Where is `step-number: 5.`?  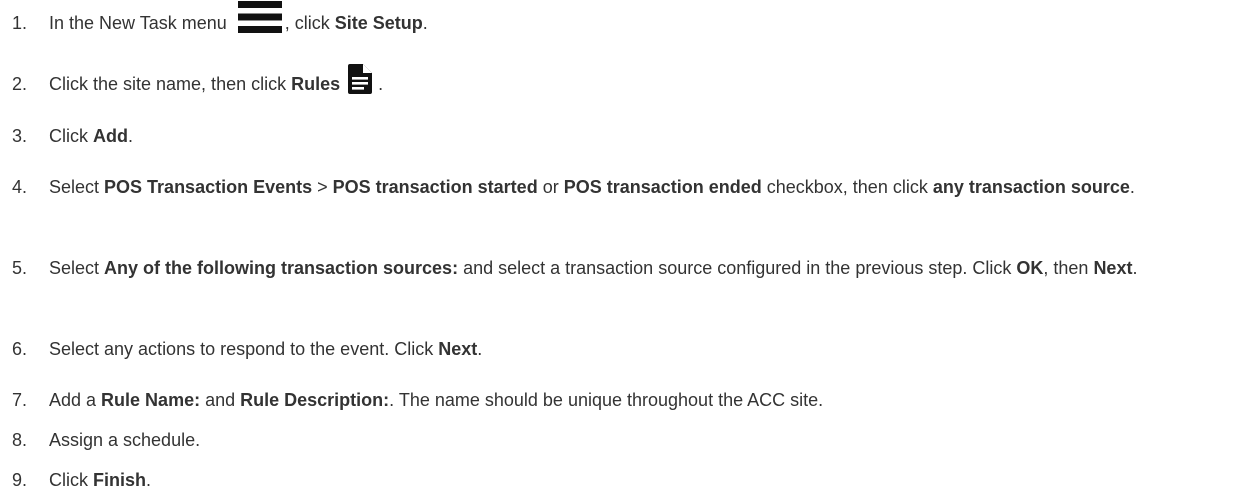
step-number: 5. is located at coordinates (20, 268).